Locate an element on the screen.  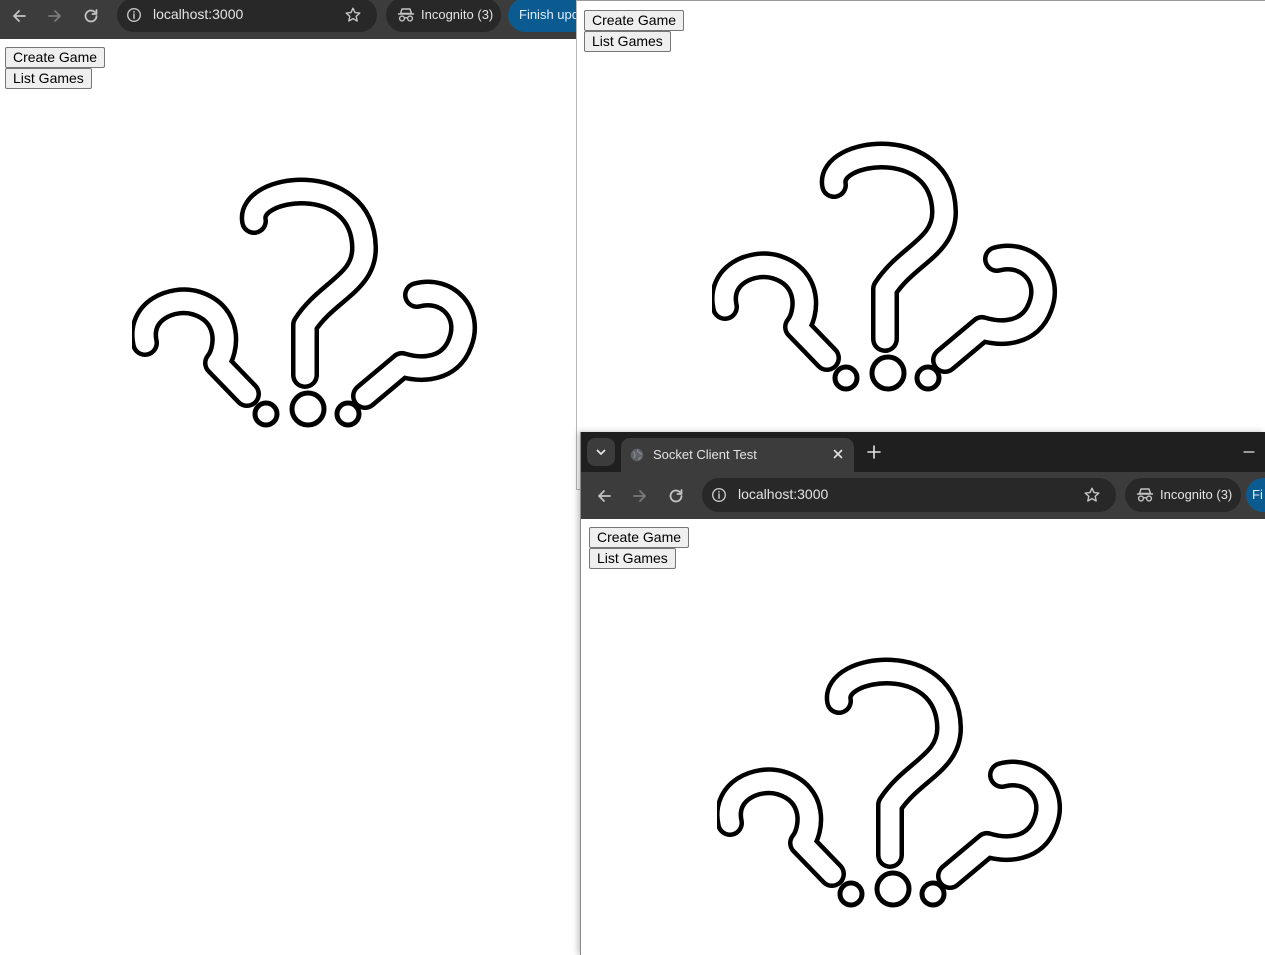
update-button: Fi is located at coordinates (1255, 495).